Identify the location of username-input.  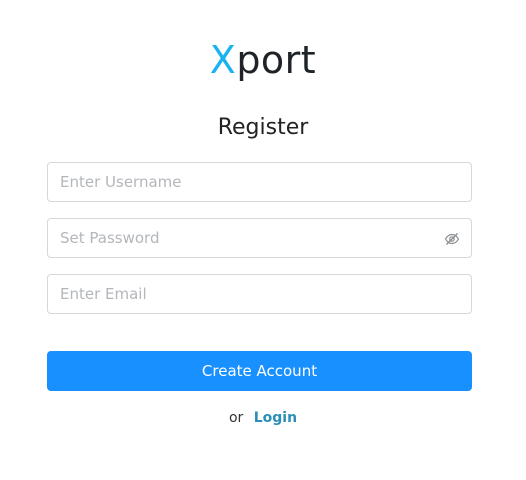
(259, 182).